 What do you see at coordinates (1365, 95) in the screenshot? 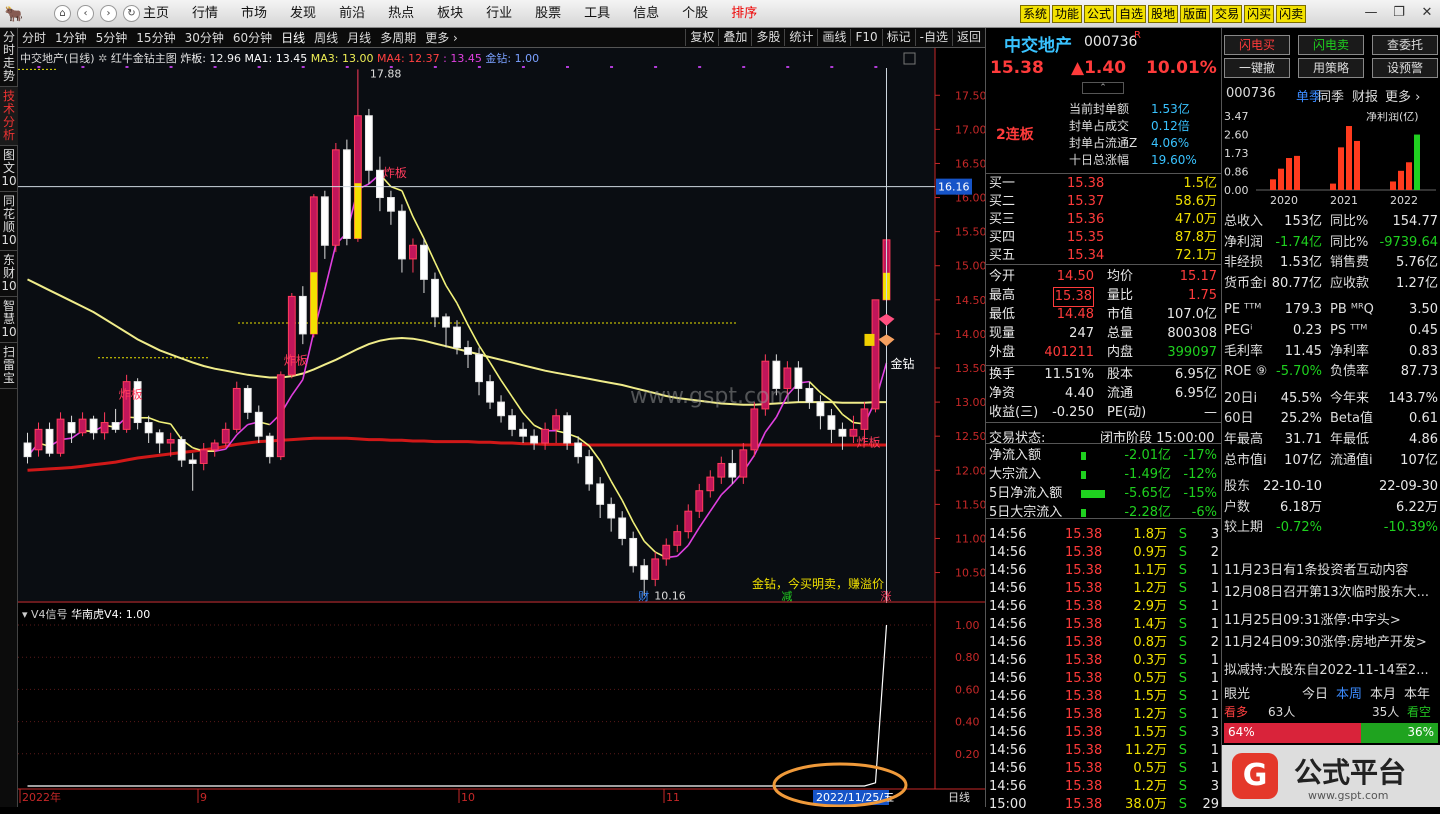
I see `fin-tab-3: 财报` at bounding box center [1365, 95].